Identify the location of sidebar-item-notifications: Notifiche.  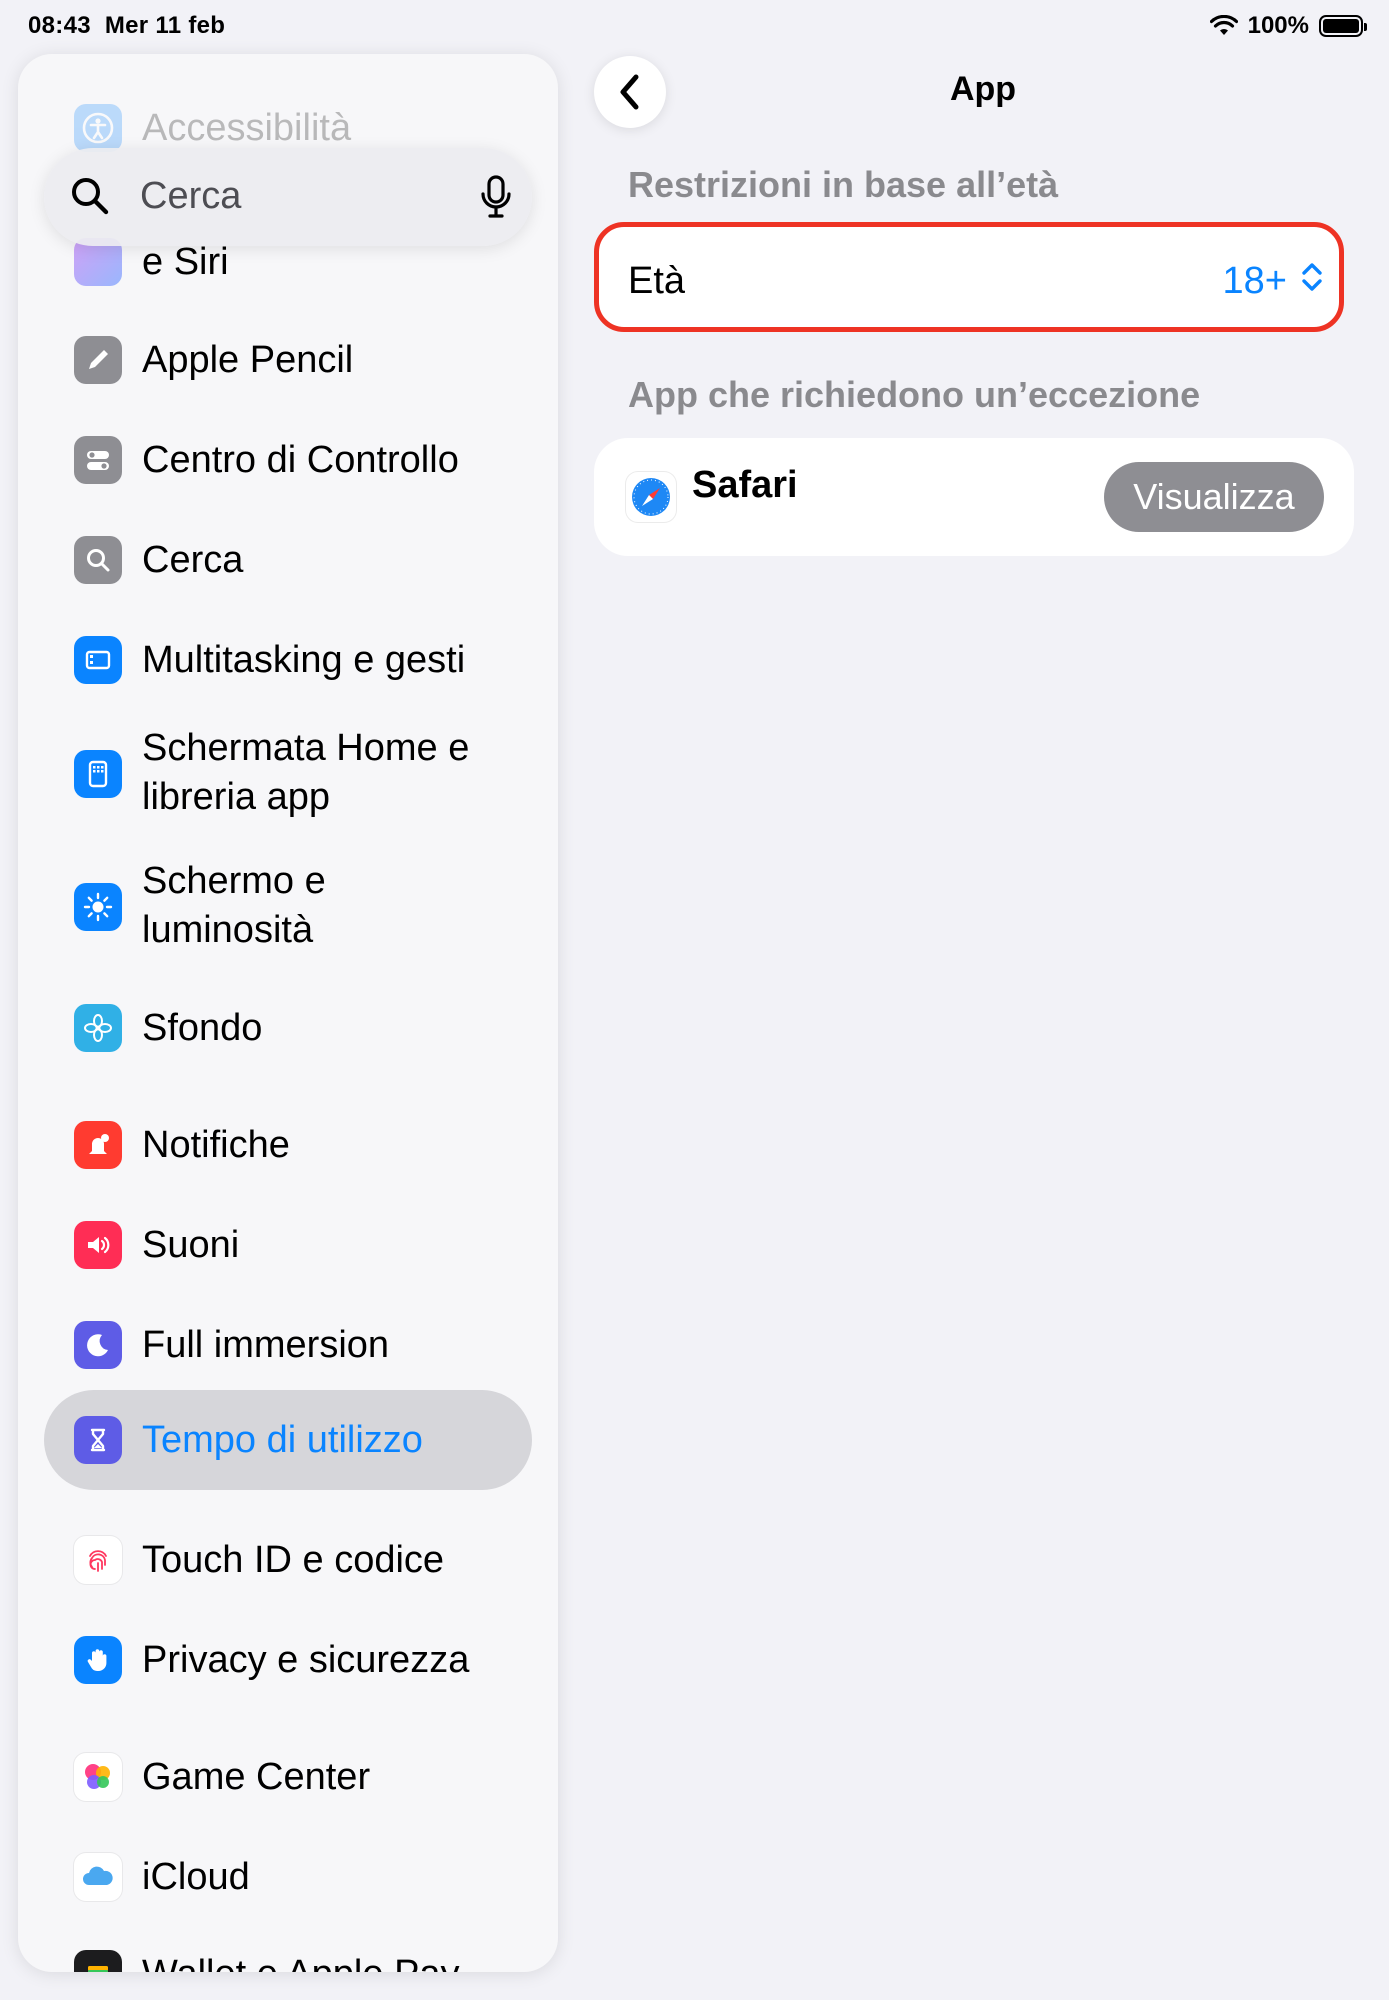
(288, 1145).